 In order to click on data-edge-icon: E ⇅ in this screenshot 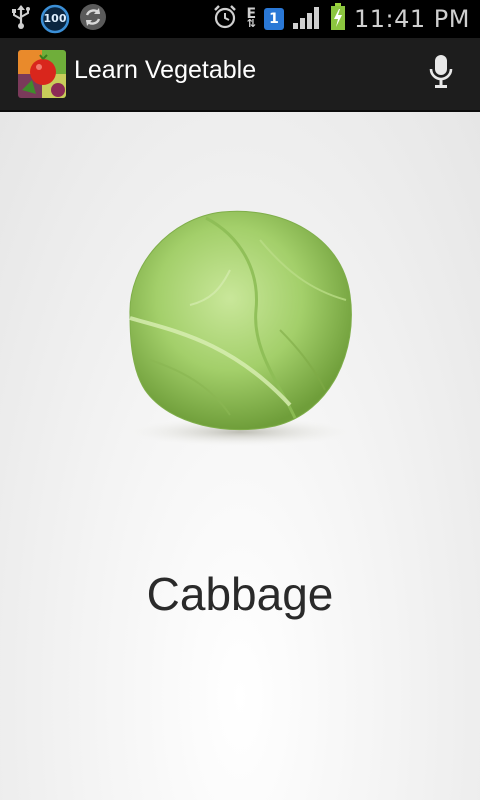, I will do `click(251, 18)`.